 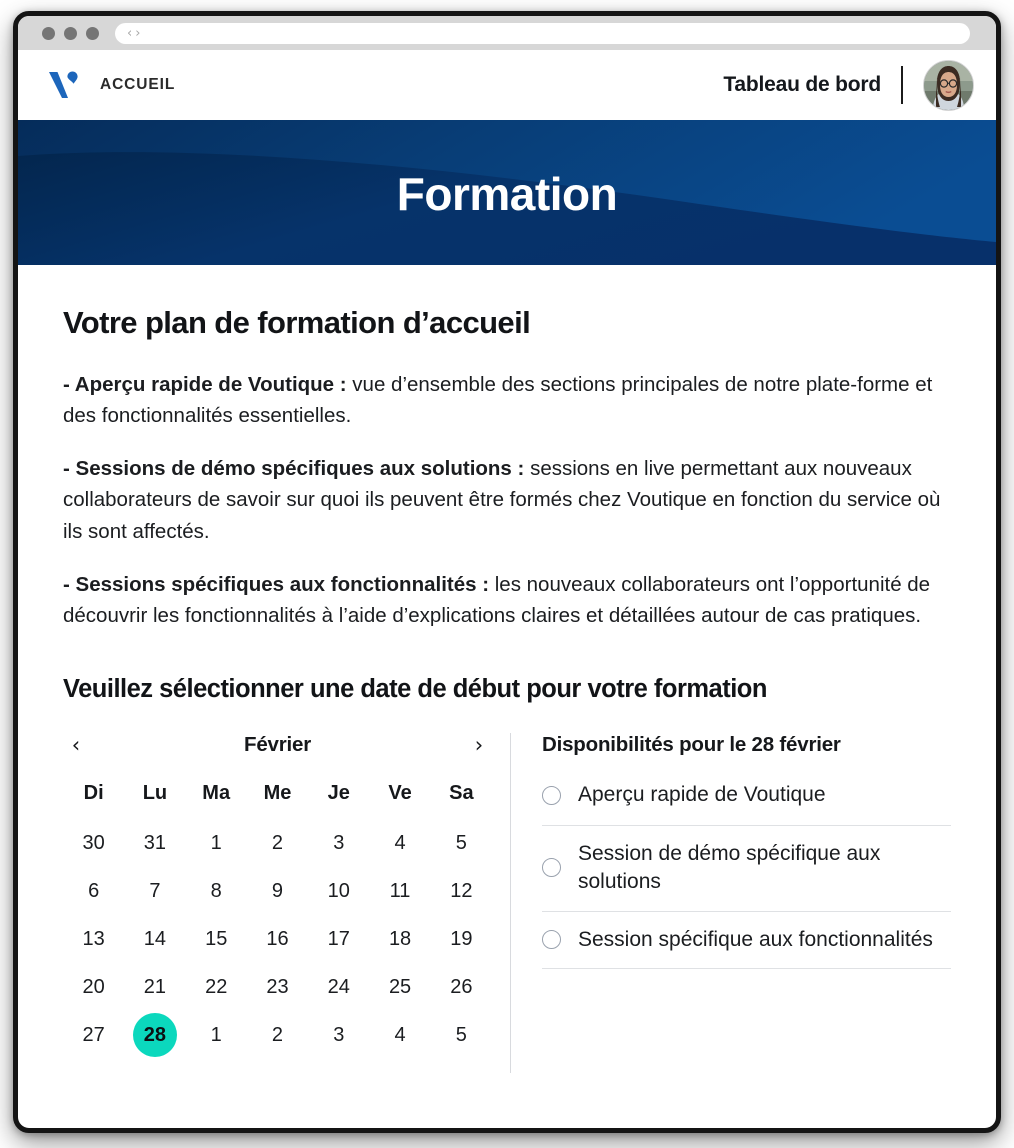 What do you see at coordinates (297, 322) in the screenshot?
I see `plan-heading: Votre plan de formation d’accueil` at bounding box center [297, 322].